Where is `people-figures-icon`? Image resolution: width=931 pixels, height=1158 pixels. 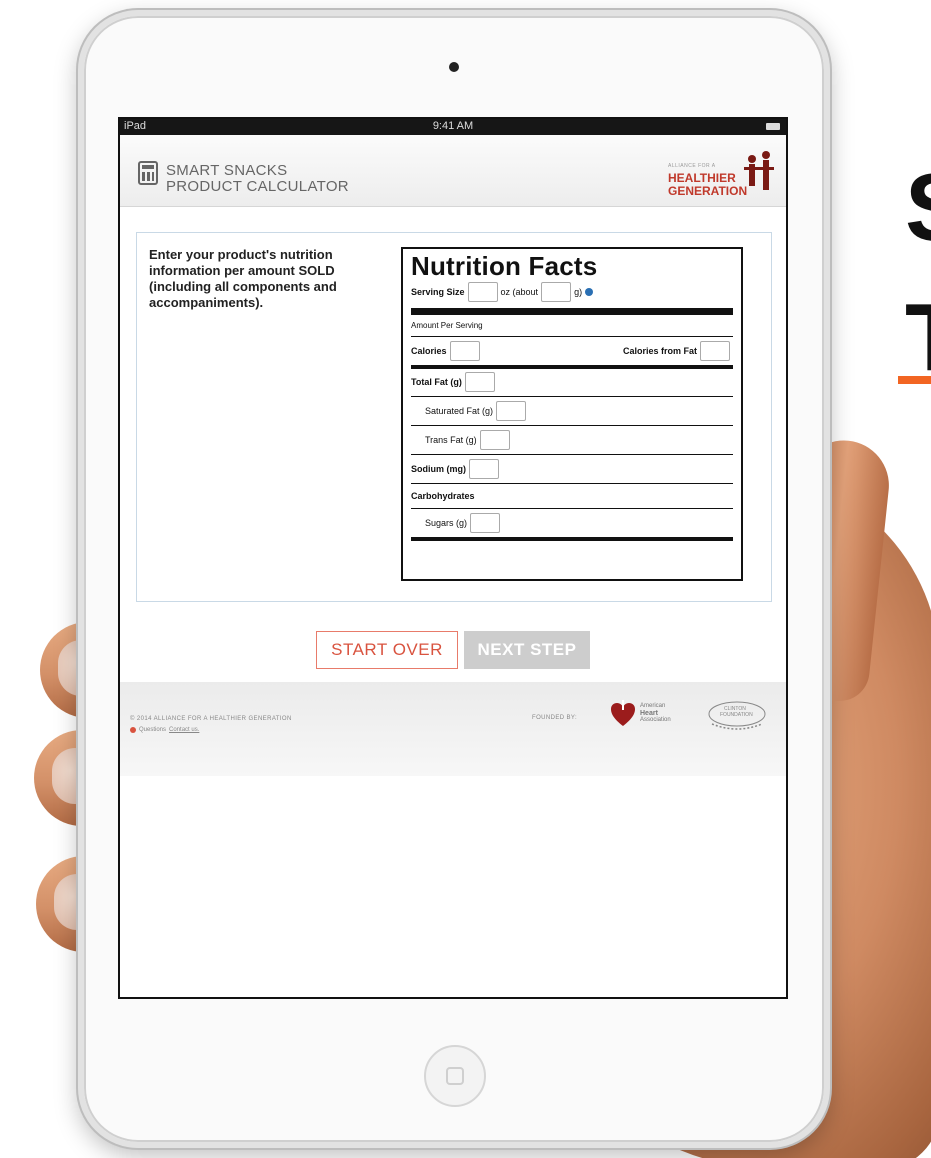
people-figures-icon is located at coordinates (759, 170).